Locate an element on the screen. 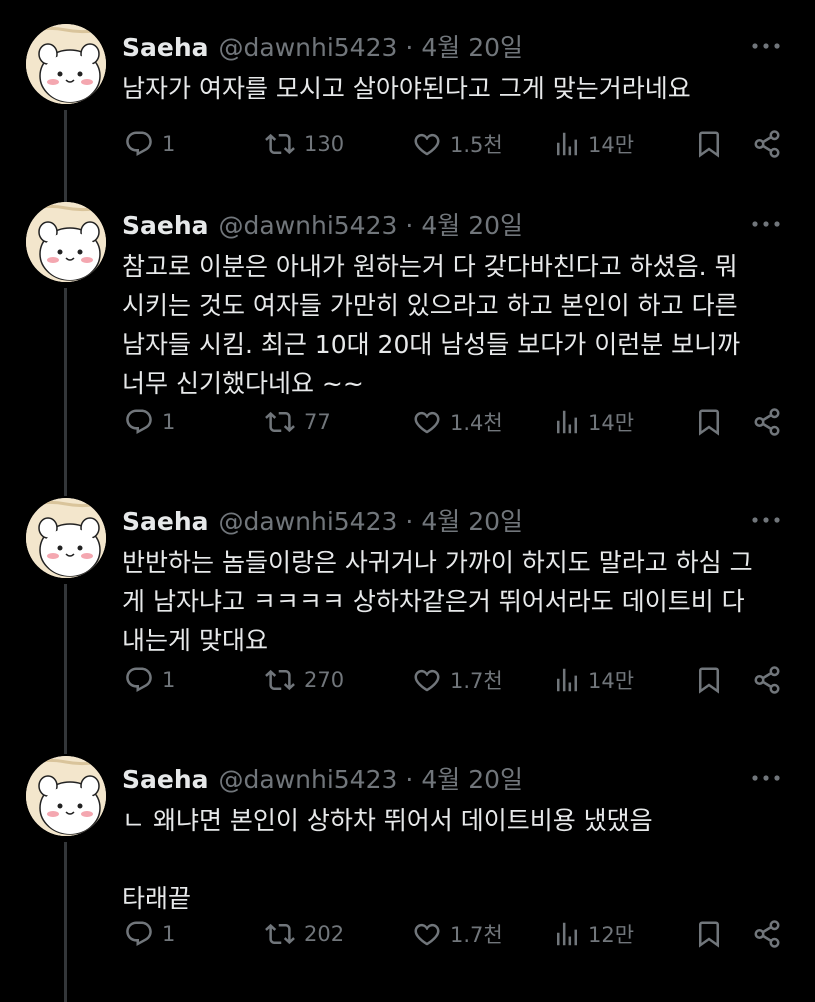  retweet-count: 202 is located at coordinates (324, 934).